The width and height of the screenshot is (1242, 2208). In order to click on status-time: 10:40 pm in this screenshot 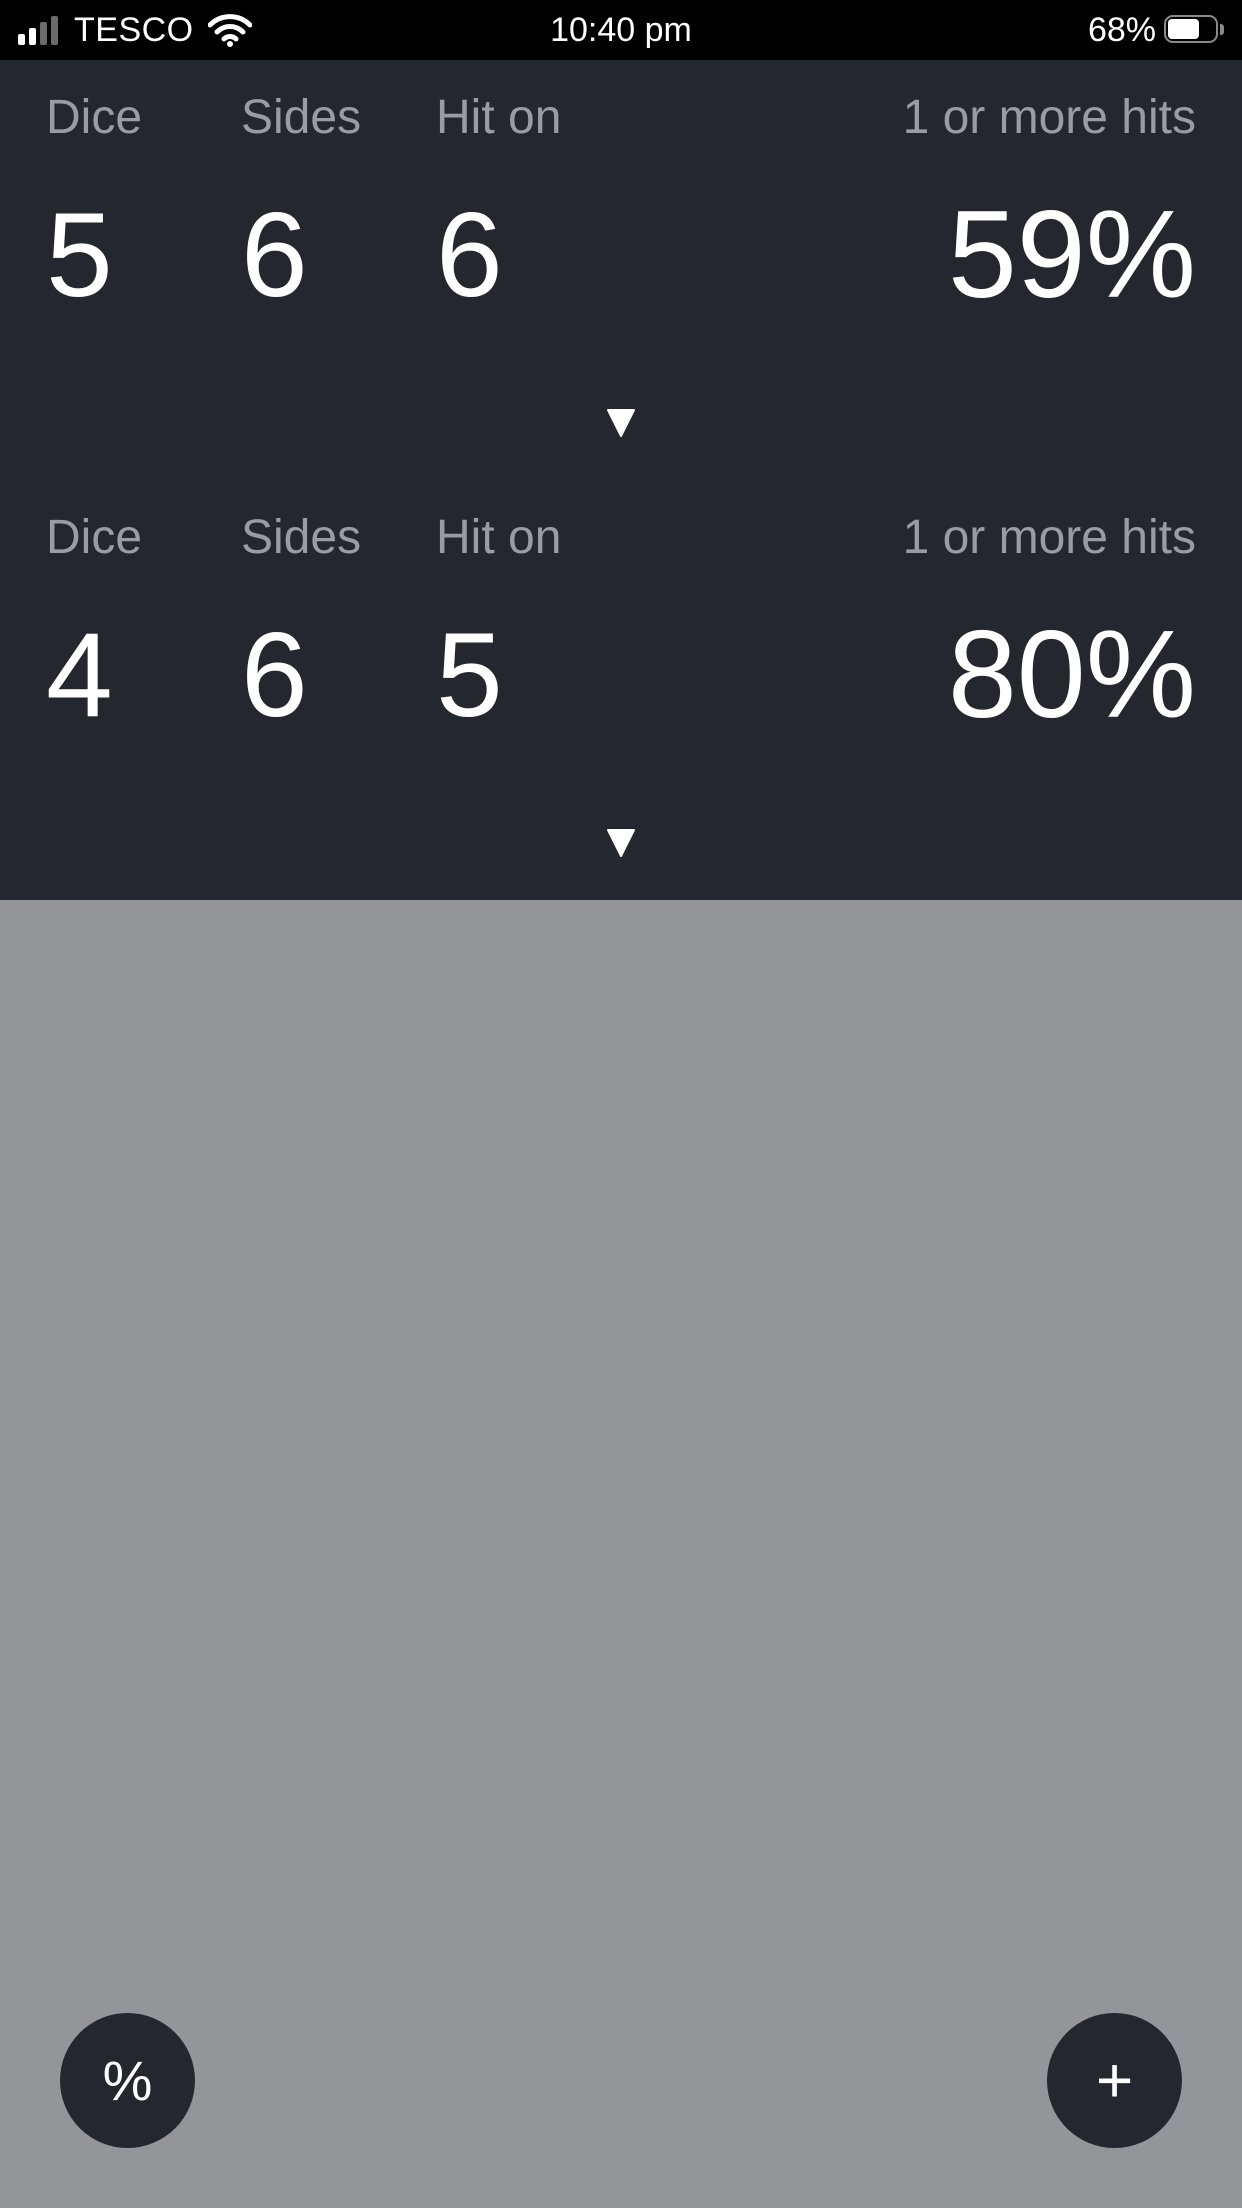, I will do `click(621, 30)`.